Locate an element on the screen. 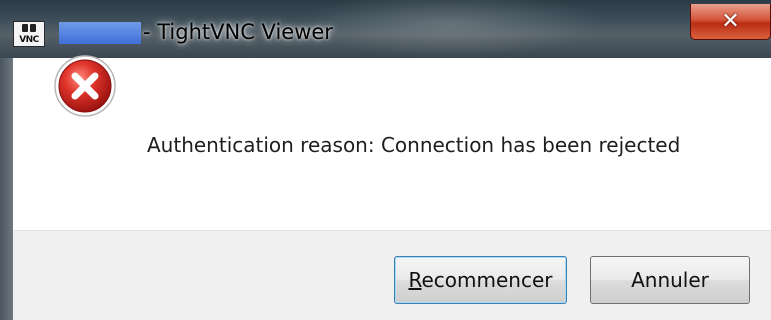 The width and height of the screenshot is (771, 320). retry-button: Recommencer is located at coordinates (480, 280).